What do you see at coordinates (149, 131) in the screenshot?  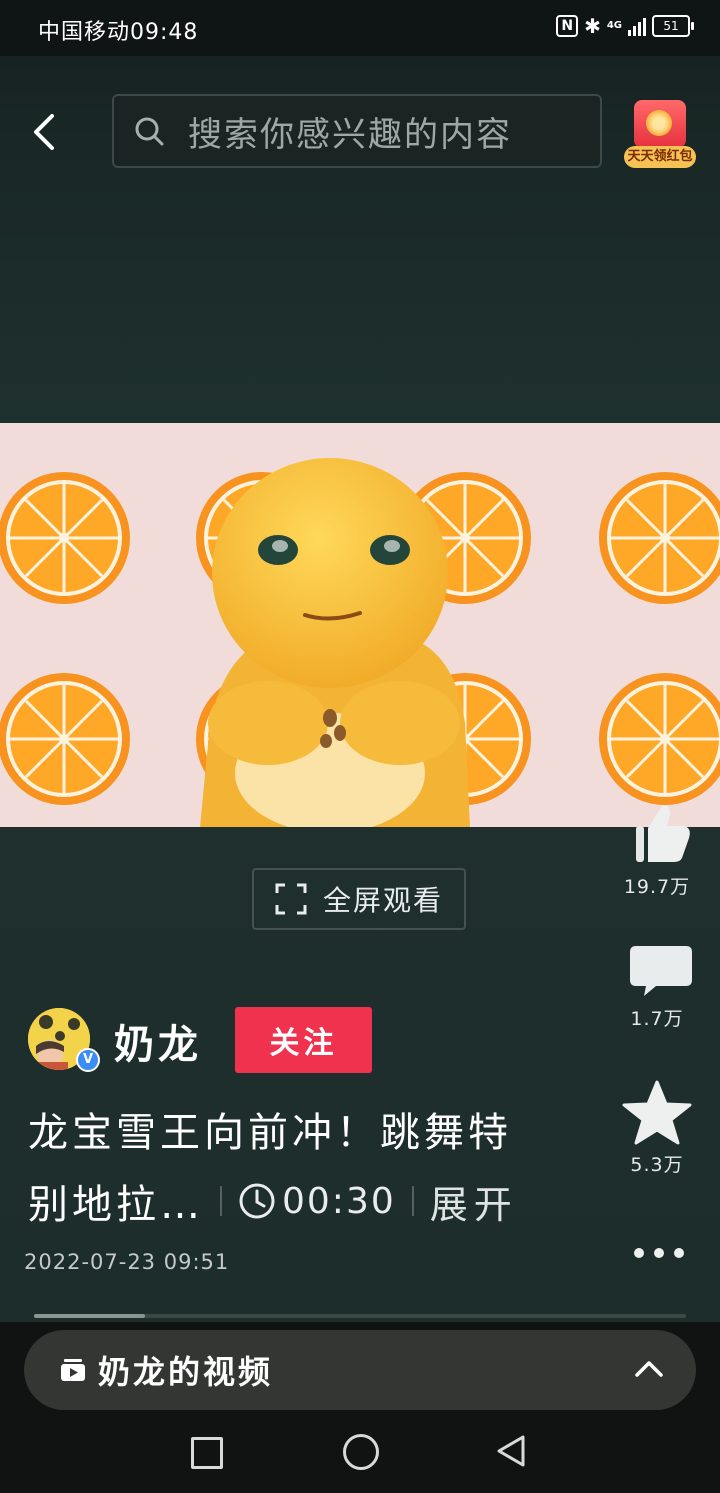 I see `search-icon` at bounding box center [149, 131].